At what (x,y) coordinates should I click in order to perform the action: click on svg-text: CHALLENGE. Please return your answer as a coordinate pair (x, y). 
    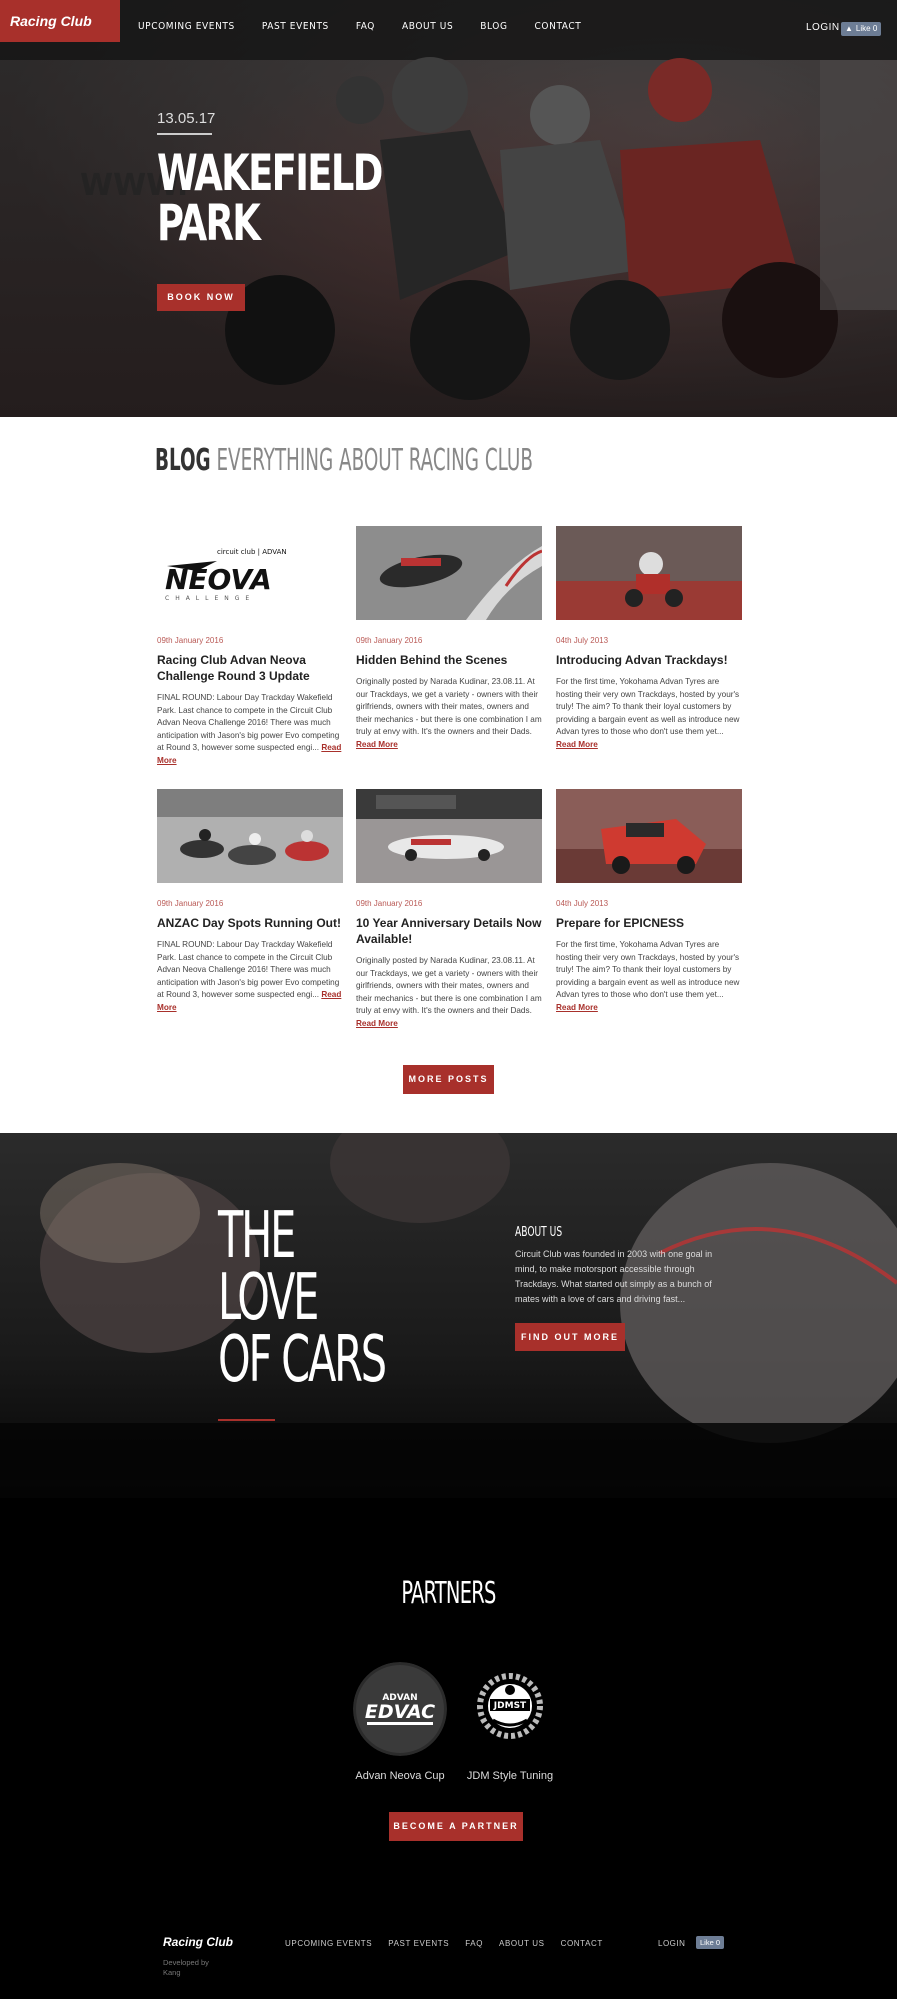
    Looking at the image, I should click on (210, 598).